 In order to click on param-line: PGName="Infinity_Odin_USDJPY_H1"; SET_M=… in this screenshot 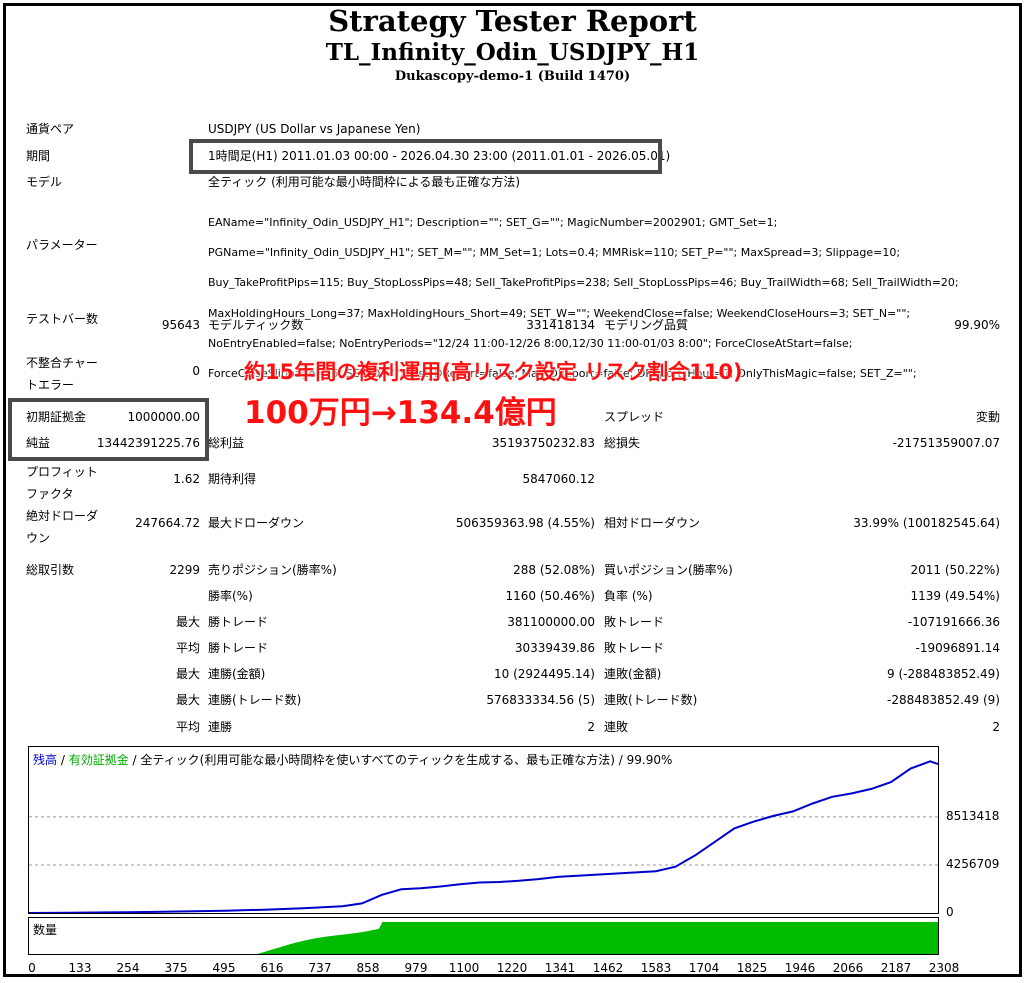, I will do `click(554, 253)`.